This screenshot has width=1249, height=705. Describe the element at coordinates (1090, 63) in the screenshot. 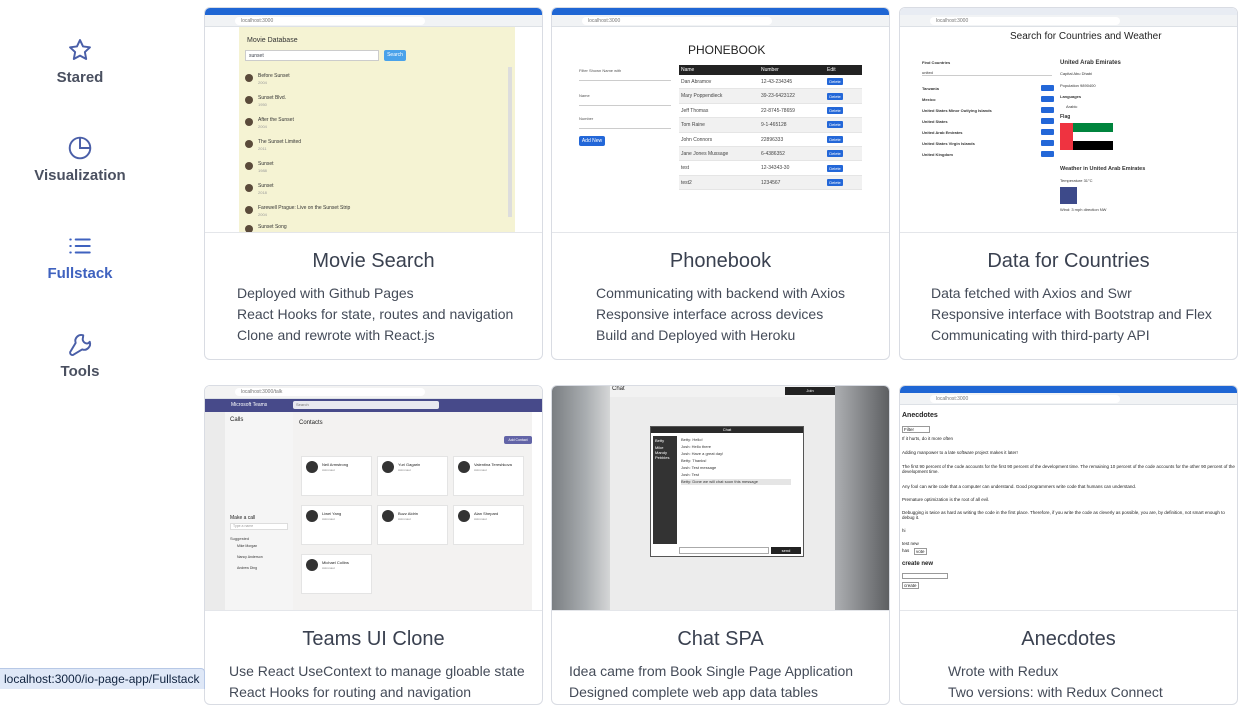

I see `country-name: United Arab Emirates` at that location.